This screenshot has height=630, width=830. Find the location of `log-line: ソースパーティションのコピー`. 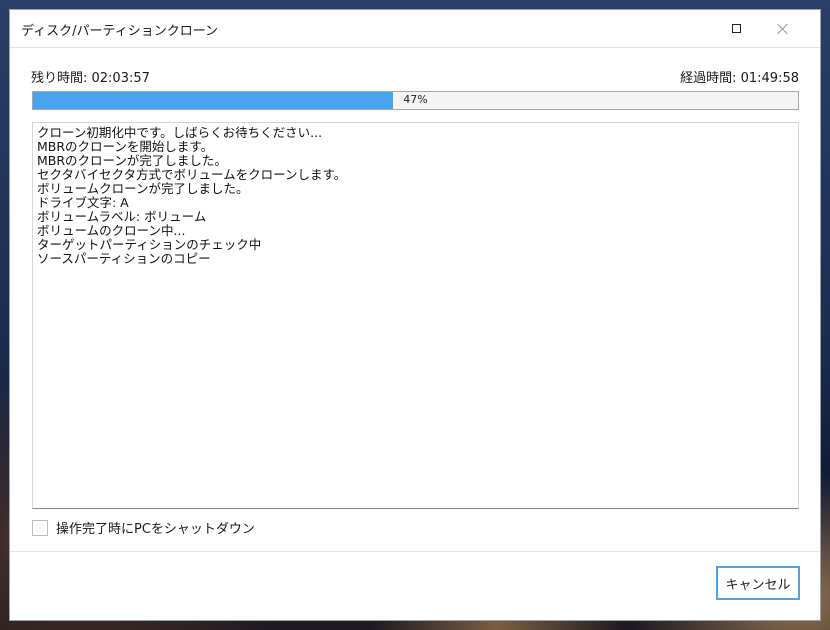

log-line: ソースパーティションのコピー is located at coordinates (124, 258).